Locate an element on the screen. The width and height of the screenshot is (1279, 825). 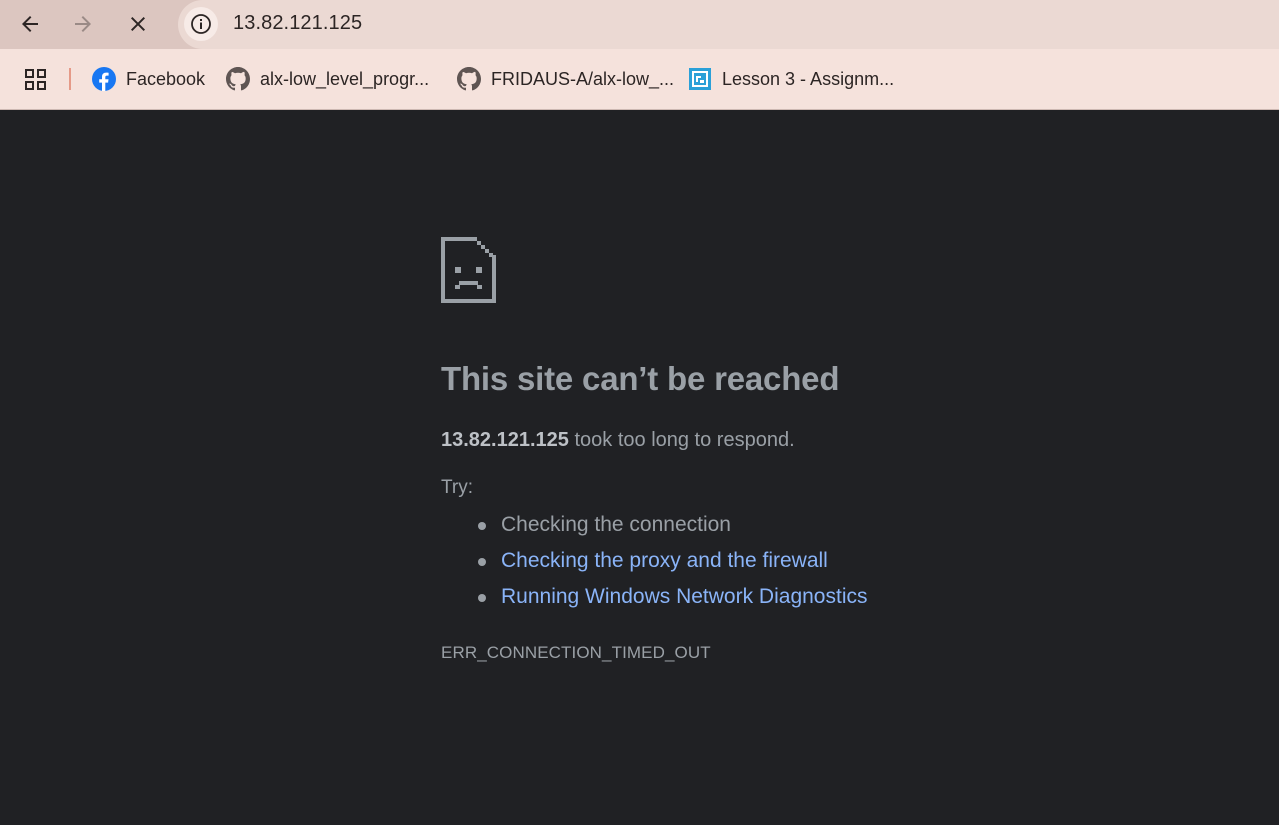
bookmark-facebook: Facebook is located at coordinates (148, 79).